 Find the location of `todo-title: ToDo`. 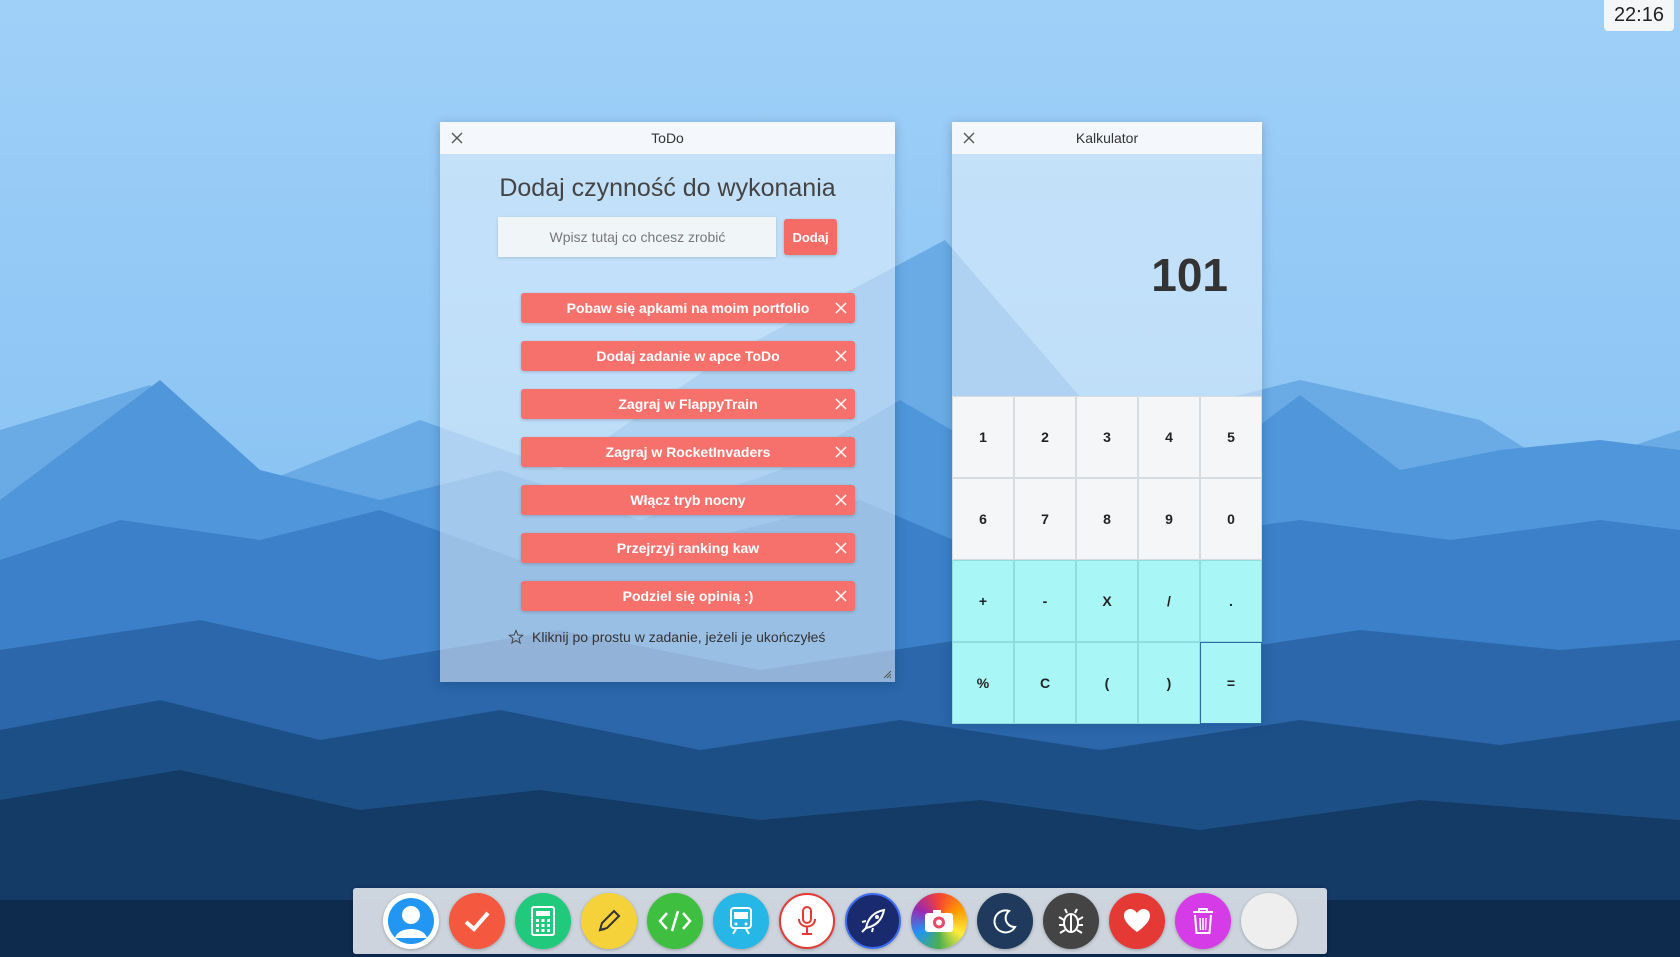

todo-title: ToDo is located at coordinates (667, 138).